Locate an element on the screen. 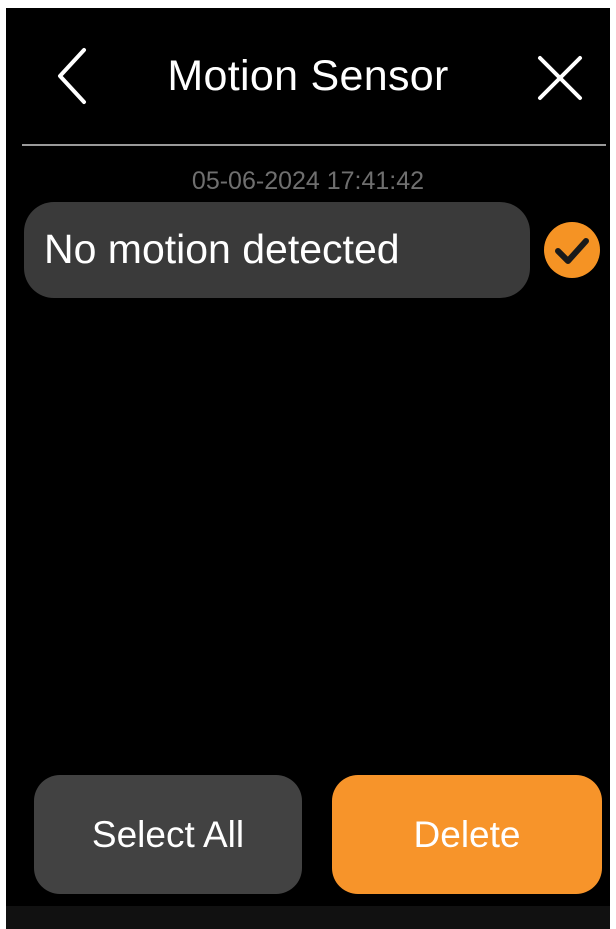 The width and height of the screenshot is (616, 929). back-button is located at coordinates (74, 76).